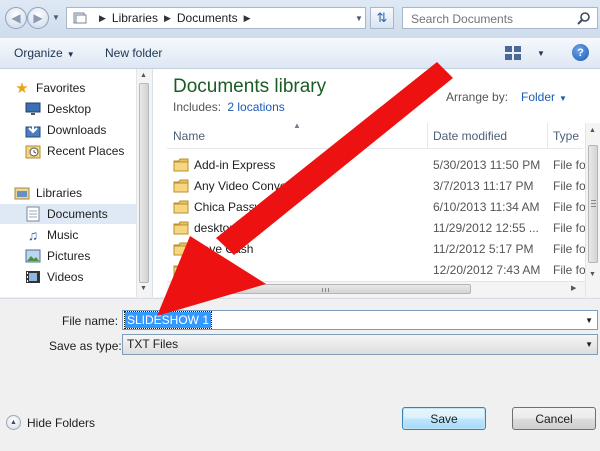 The width and height of the screenshot is (600, 451). What do you see at coordinates (377, 165) in the screenshot?
I see `table-row: Add-in Express 5/30/2013 11:50 PM File fol` at bounding box center [377, 165].